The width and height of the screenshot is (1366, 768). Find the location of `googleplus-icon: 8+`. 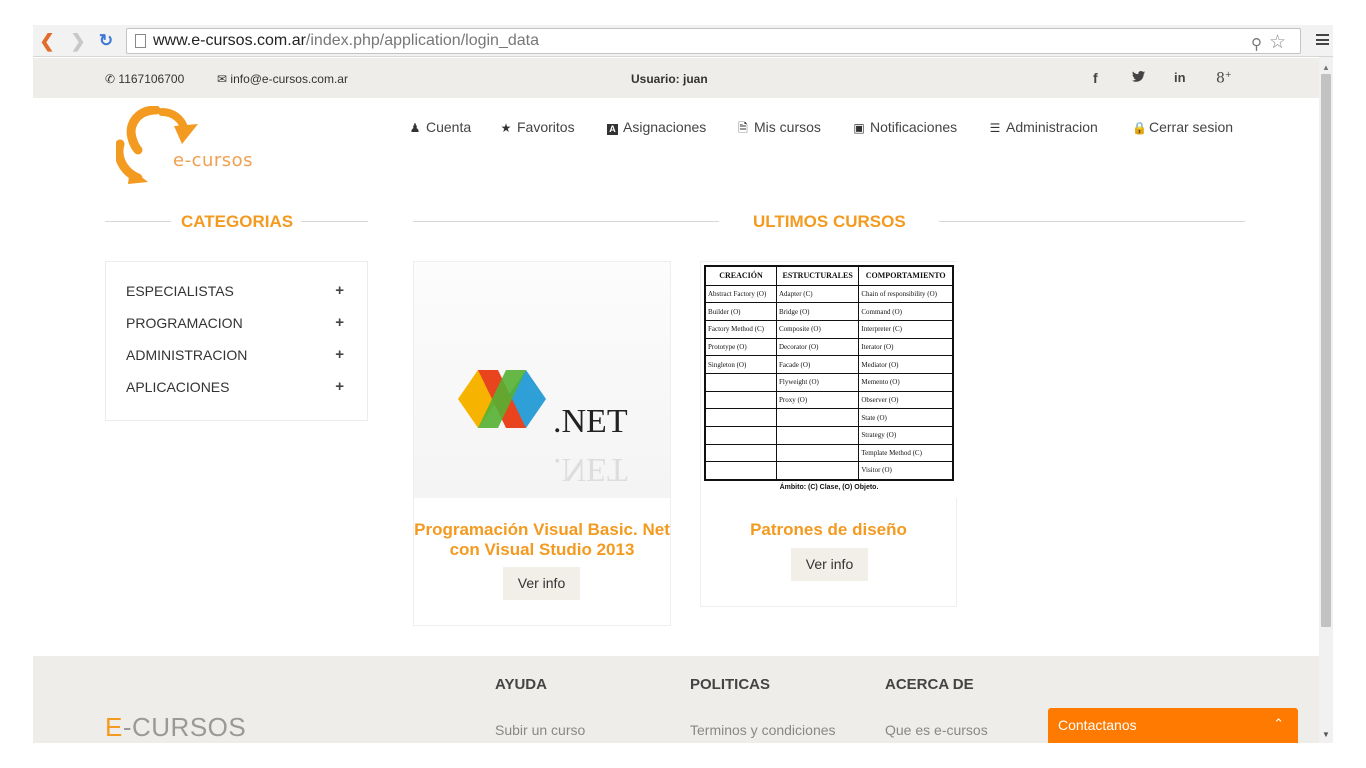

googleplus-icon: 8+ is located at coordinates (1224, 78).